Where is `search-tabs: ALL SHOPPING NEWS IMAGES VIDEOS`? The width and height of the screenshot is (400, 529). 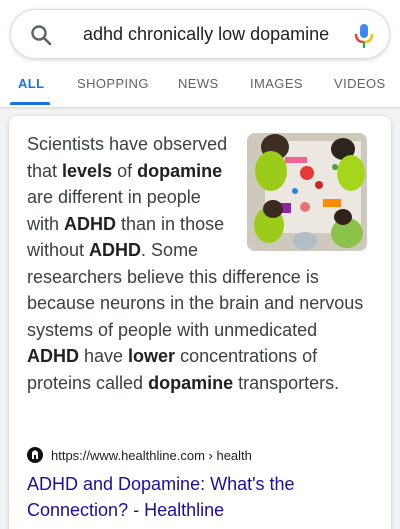
search-tabs: ALL SHOPPING NEWS IMAGES VIDEOS is located at coordinates (200, 85).